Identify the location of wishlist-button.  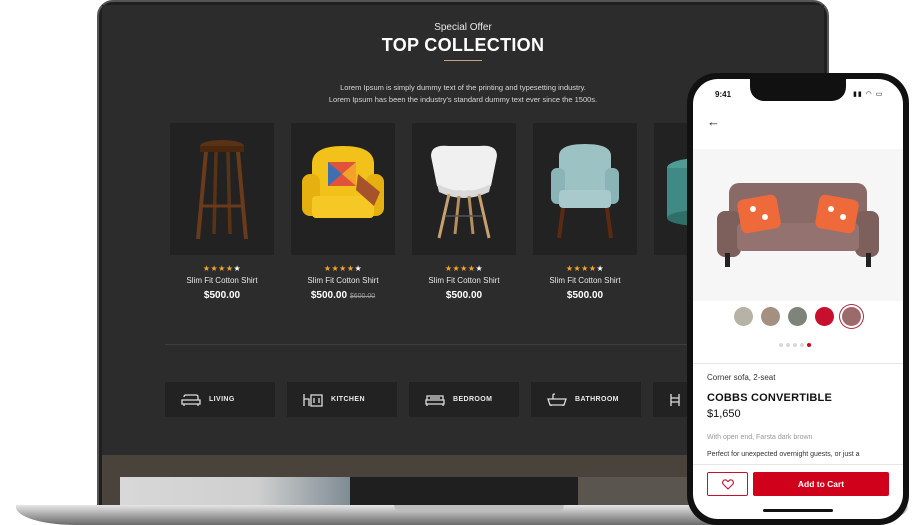
(727, 484).